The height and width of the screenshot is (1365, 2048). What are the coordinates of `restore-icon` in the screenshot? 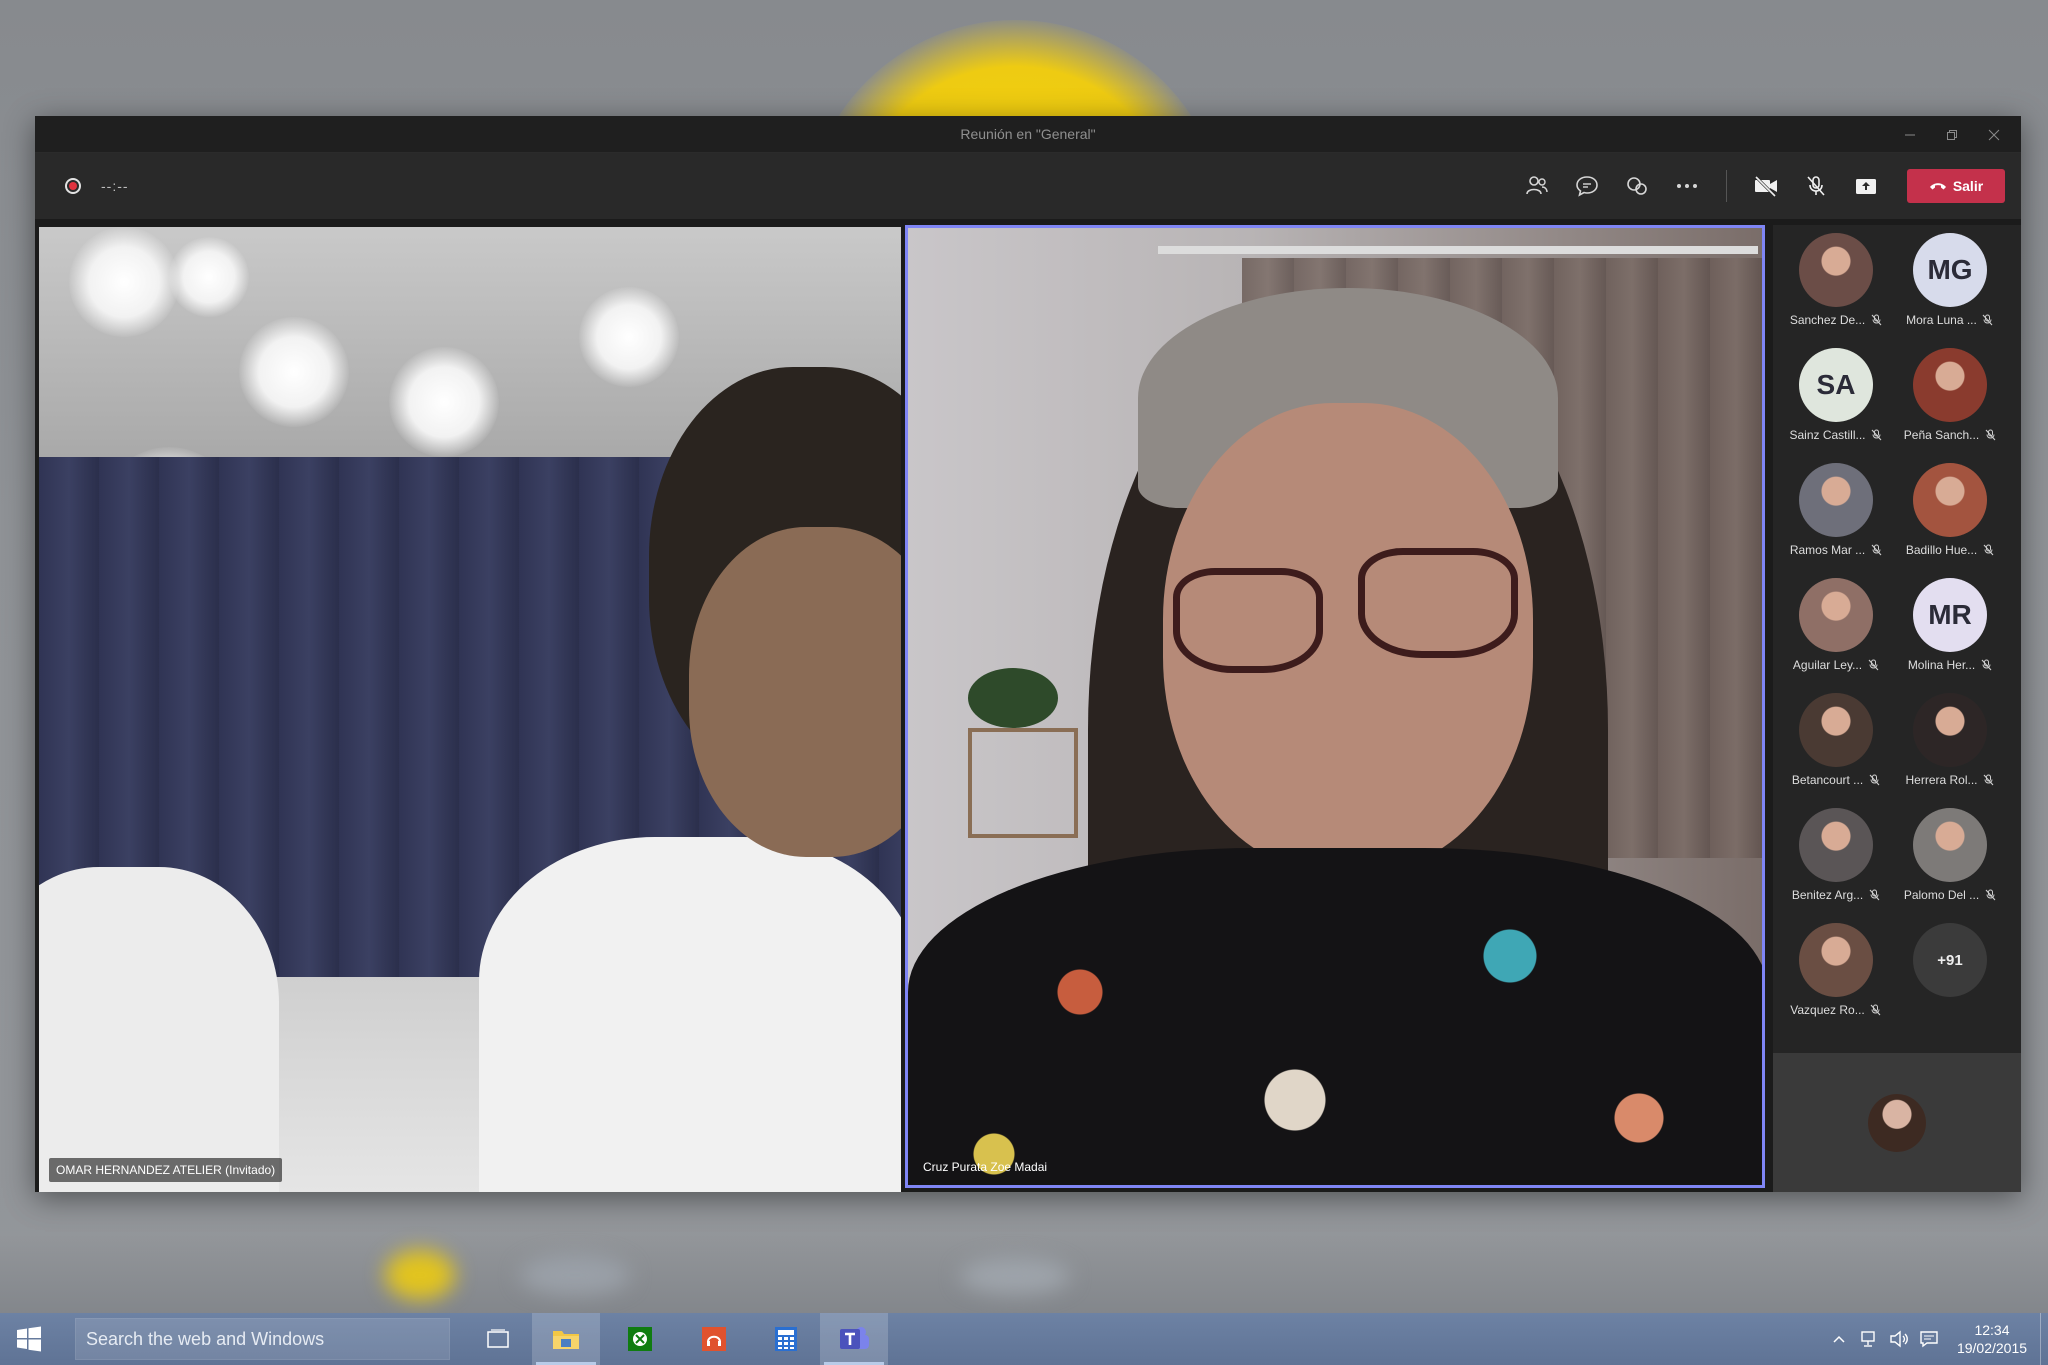 It's located at (1952, 134).